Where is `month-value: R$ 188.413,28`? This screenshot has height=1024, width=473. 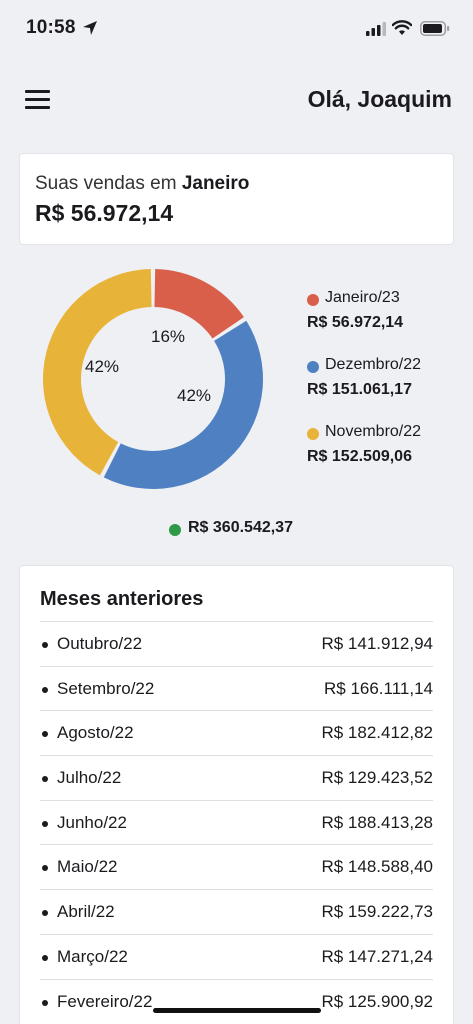
month-value: R$ 188.413,28 is located at coordinates (377, 822).